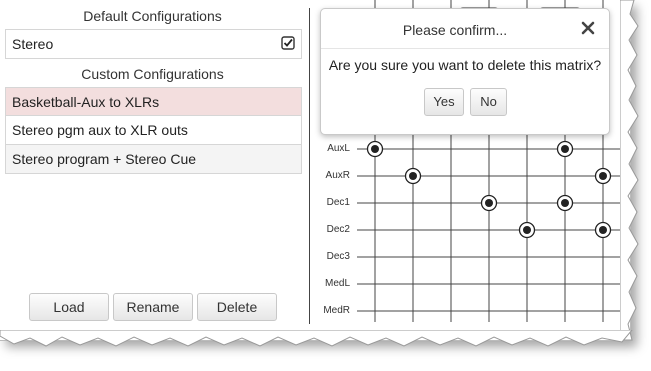  What do you see at coordinates (152, 74) in the screenshot?
I see `custom-configurations-title: Custom Configurations` at bounding box center [152, 74].